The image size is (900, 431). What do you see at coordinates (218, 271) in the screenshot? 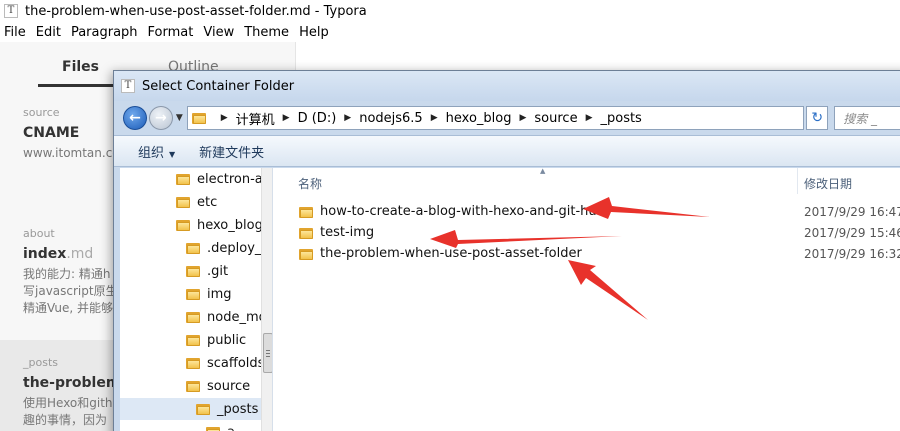
I see `tree-item-label: .git` at bounding box center [218, 271].